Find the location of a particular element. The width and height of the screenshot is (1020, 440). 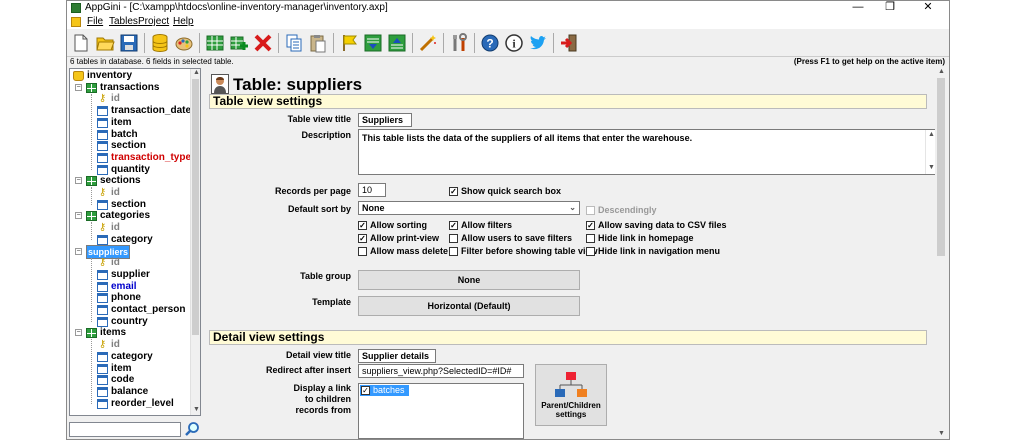

move-up-icon is located at coordinates (397, 43).